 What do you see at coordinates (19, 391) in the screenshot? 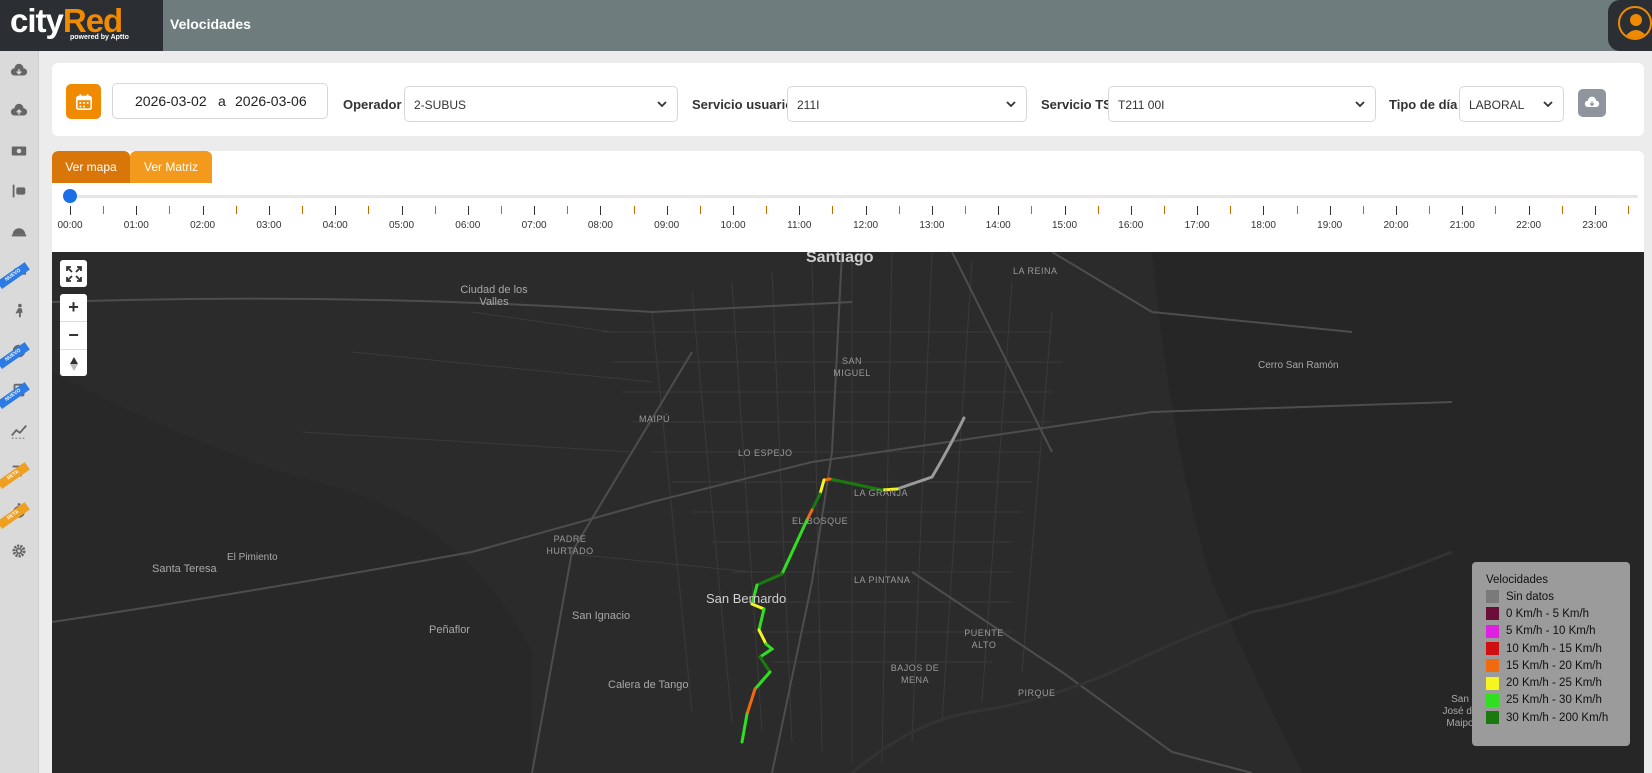
I see `sidebar-item-bus: NUEVO` at bounding box center [19, 391].